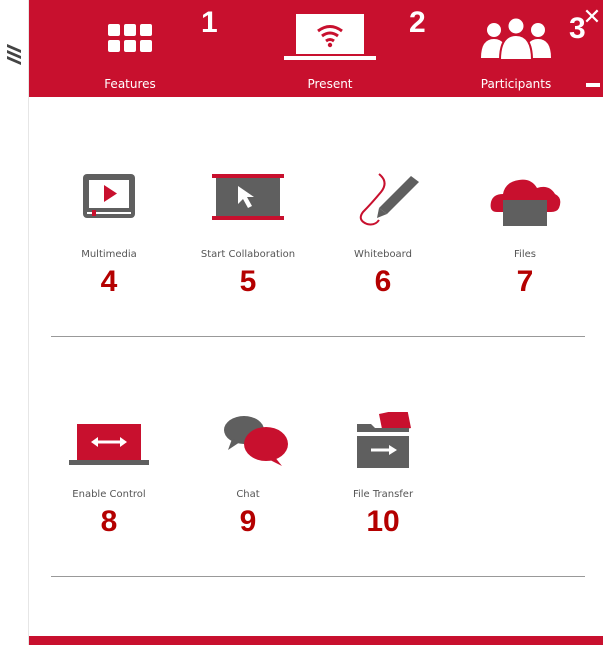 This screenshot has width=603, height=645. Describe the element at coordinates (109, 482) in the screenshot. I see `feature-enable-control: Enable Control 8` at that location.